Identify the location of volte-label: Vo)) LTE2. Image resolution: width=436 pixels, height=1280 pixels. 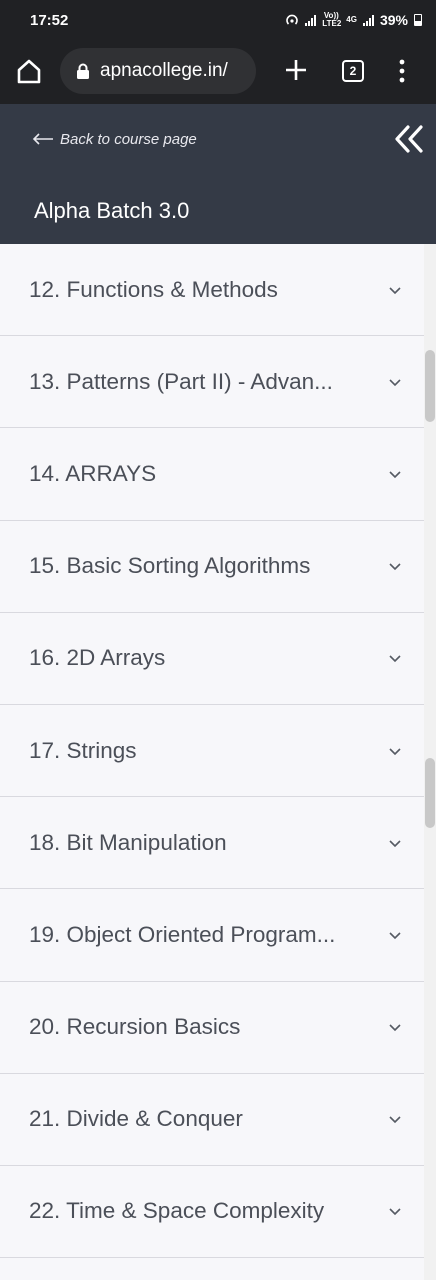
(332, 19).